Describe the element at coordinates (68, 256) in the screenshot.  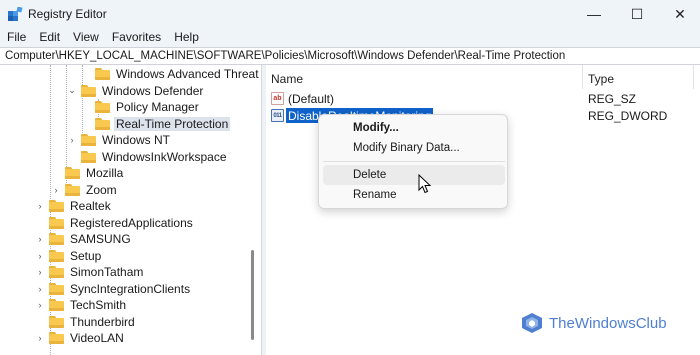
I see `tree-item: › Setup` at that location.